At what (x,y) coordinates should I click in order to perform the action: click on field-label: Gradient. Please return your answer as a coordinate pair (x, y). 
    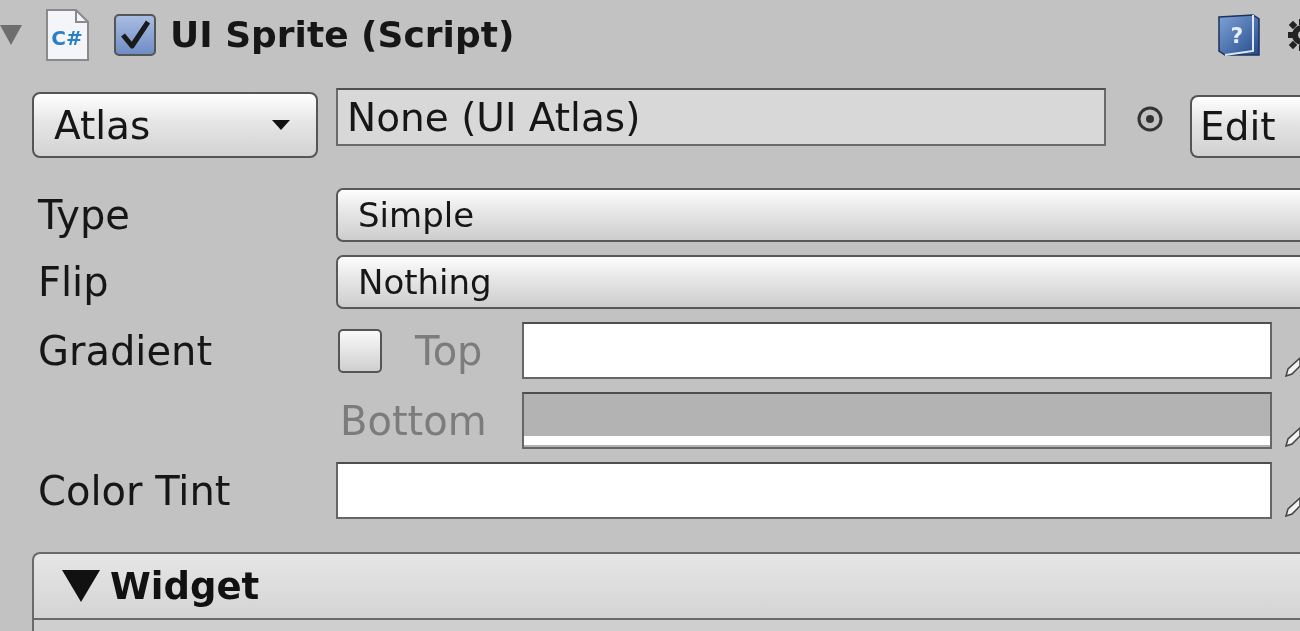
    Looking at the image, I should click on (125, 350).